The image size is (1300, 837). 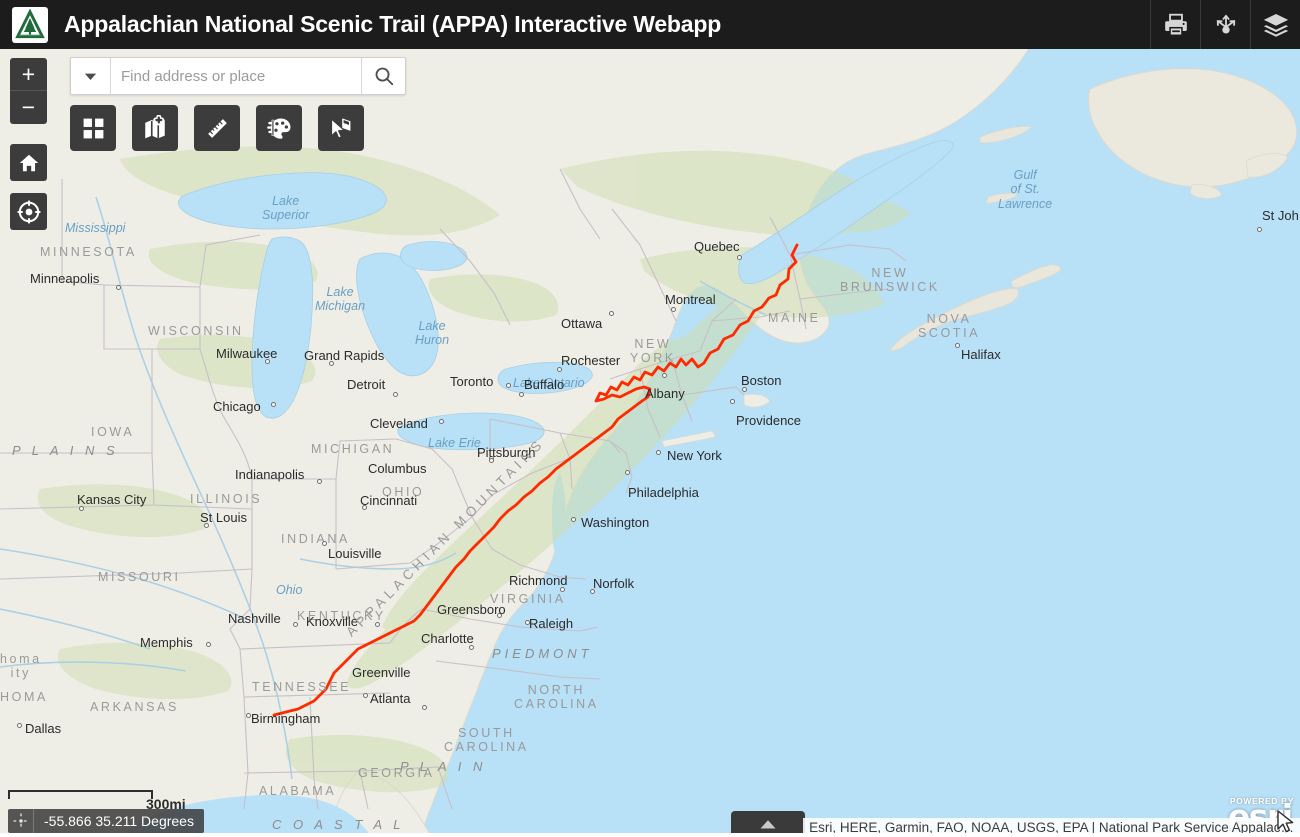 I want to click on print-button, so click(x=1175, y=24).